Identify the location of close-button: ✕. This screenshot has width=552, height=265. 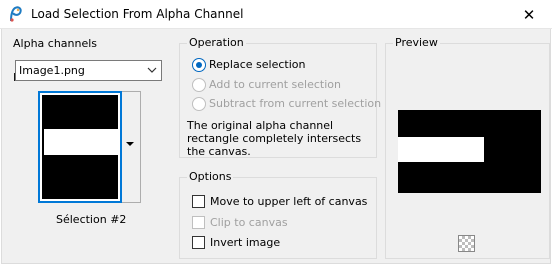
(529, 14).